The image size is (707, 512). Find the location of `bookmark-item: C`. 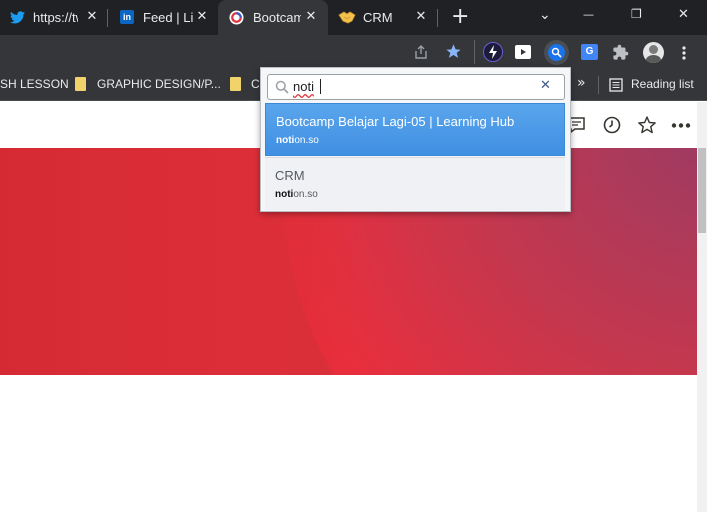

bookmark-item: C is located at coordinates (255, 84).